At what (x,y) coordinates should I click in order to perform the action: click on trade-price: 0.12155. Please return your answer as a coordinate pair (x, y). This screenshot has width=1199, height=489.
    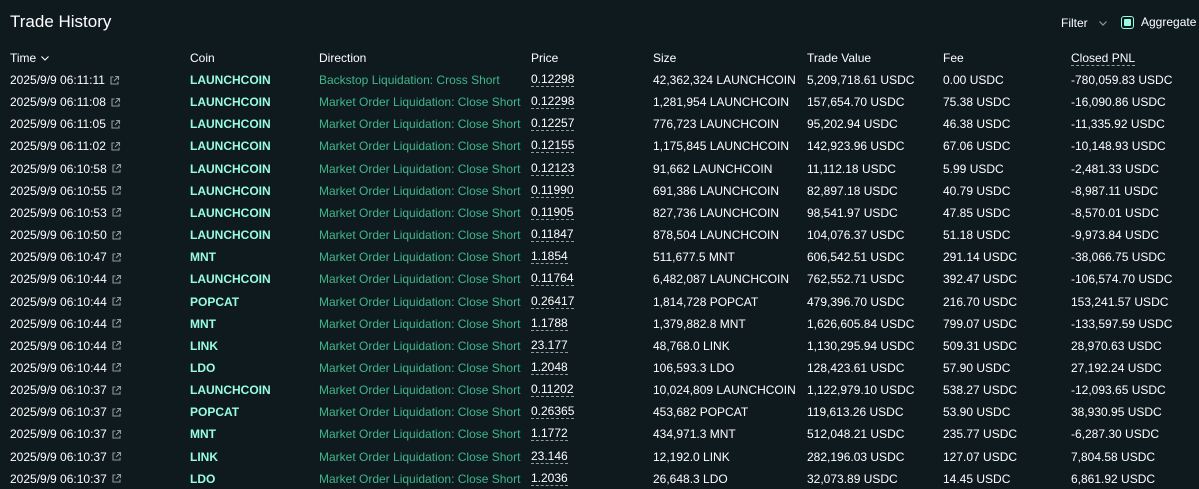
    Looking at the image, I should click on (553, 146).